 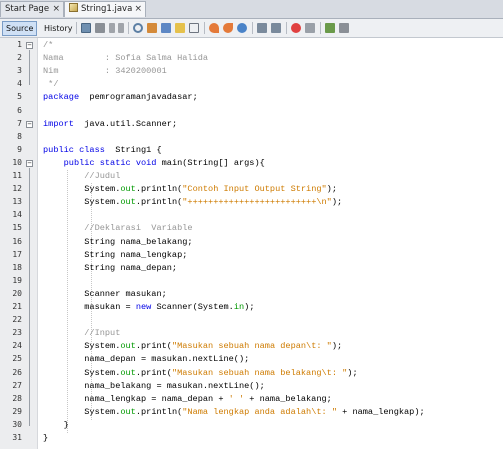 What do you see at coordinates (17, 411) in the screenshot?
I see `line-number: 29` at bounding box center [17, 411].